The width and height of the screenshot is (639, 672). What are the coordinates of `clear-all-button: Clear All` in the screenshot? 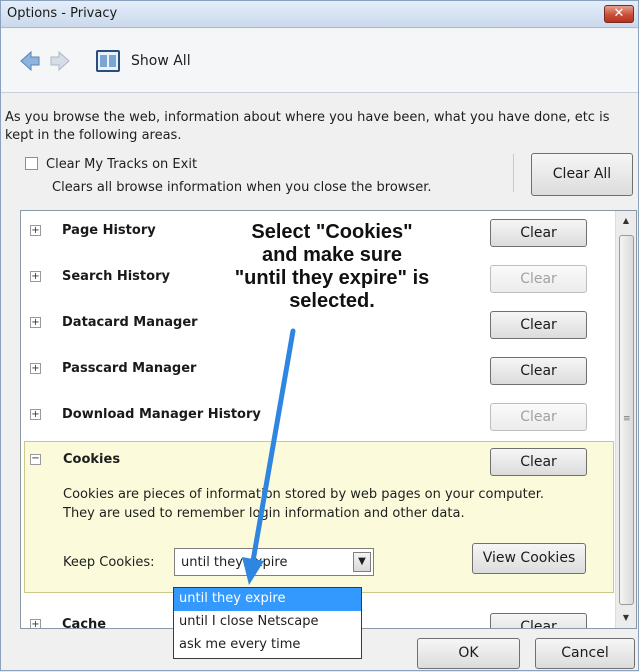 It's located at (582, 174).